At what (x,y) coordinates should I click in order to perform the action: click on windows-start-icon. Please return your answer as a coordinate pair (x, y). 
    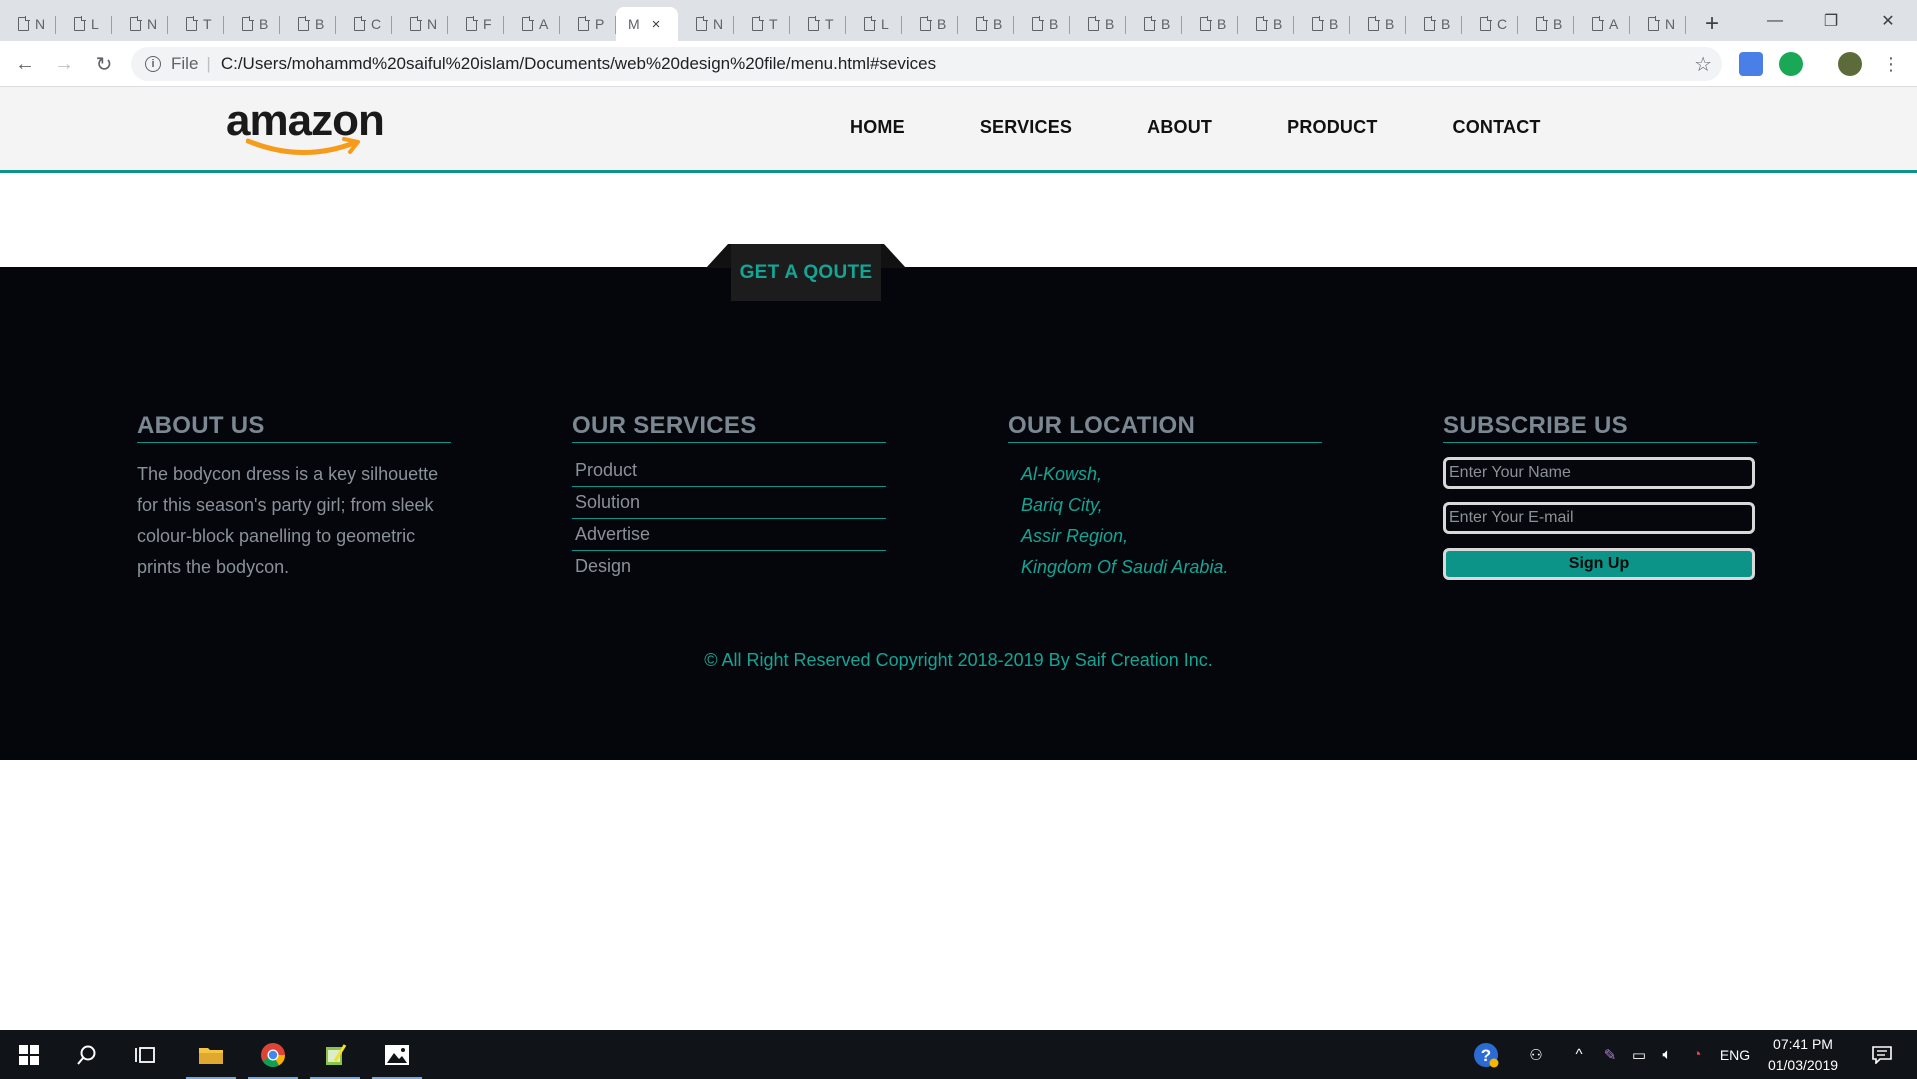
    Looking at the image, I should click on (29, 1054).